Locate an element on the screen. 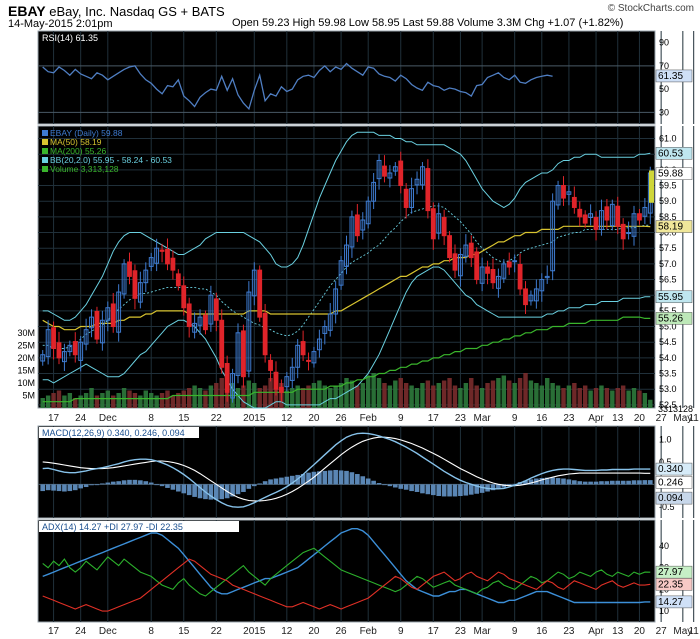 The height and width of the screenshot is (639, 700). rsi-tick: 90 is located at coordinates (664, 43).